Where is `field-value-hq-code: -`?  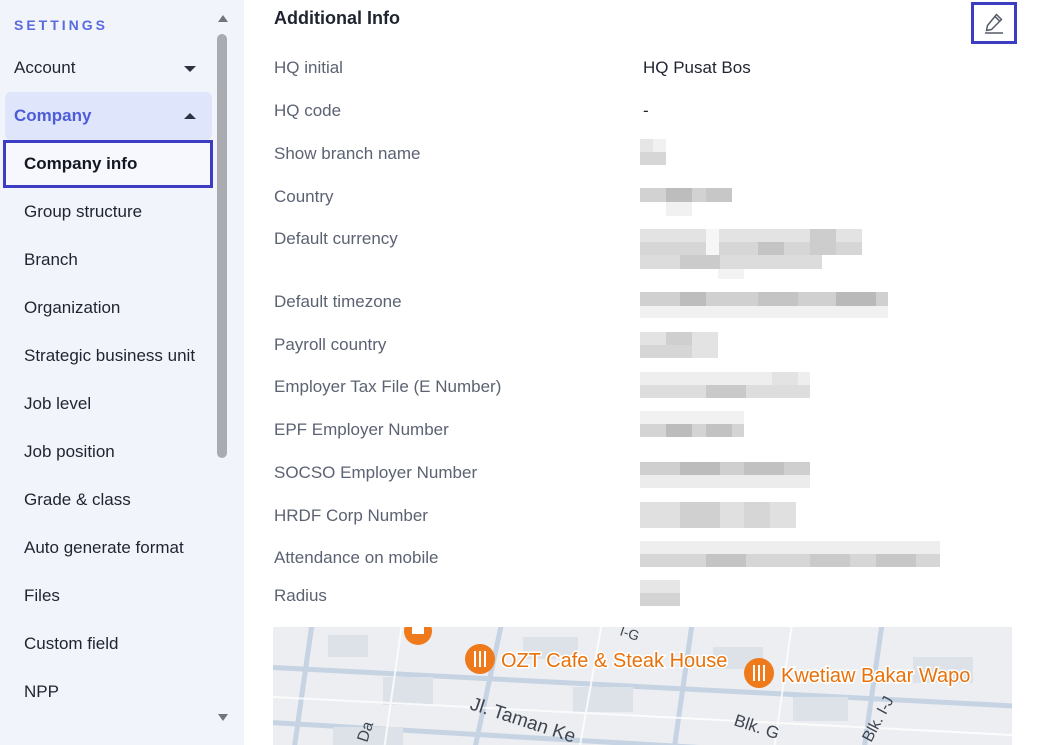
field-value-hq-code: - is located at coordinates (646, 110).